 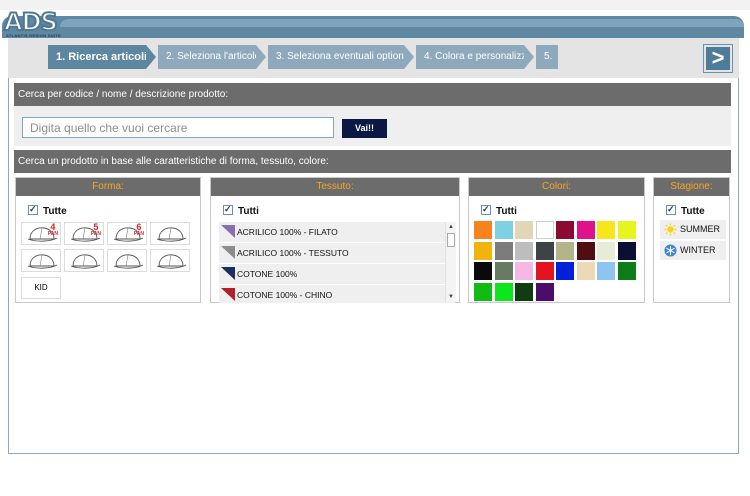 I want to click on cap-trucker-icon, so click(x=42, y=261).